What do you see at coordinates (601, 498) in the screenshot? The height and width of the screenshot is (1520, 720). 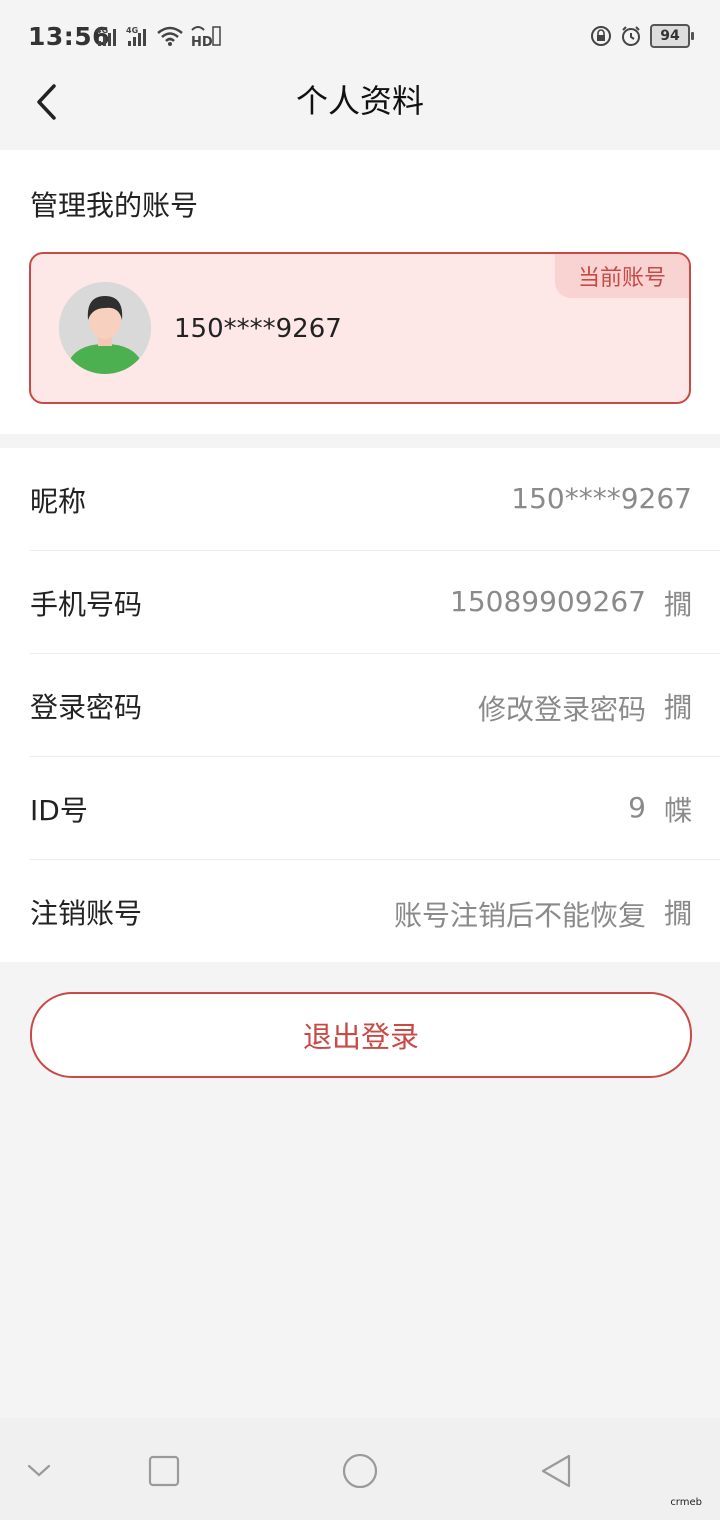 I see `row-value: 150****9267` at bounding box center [601, 498].